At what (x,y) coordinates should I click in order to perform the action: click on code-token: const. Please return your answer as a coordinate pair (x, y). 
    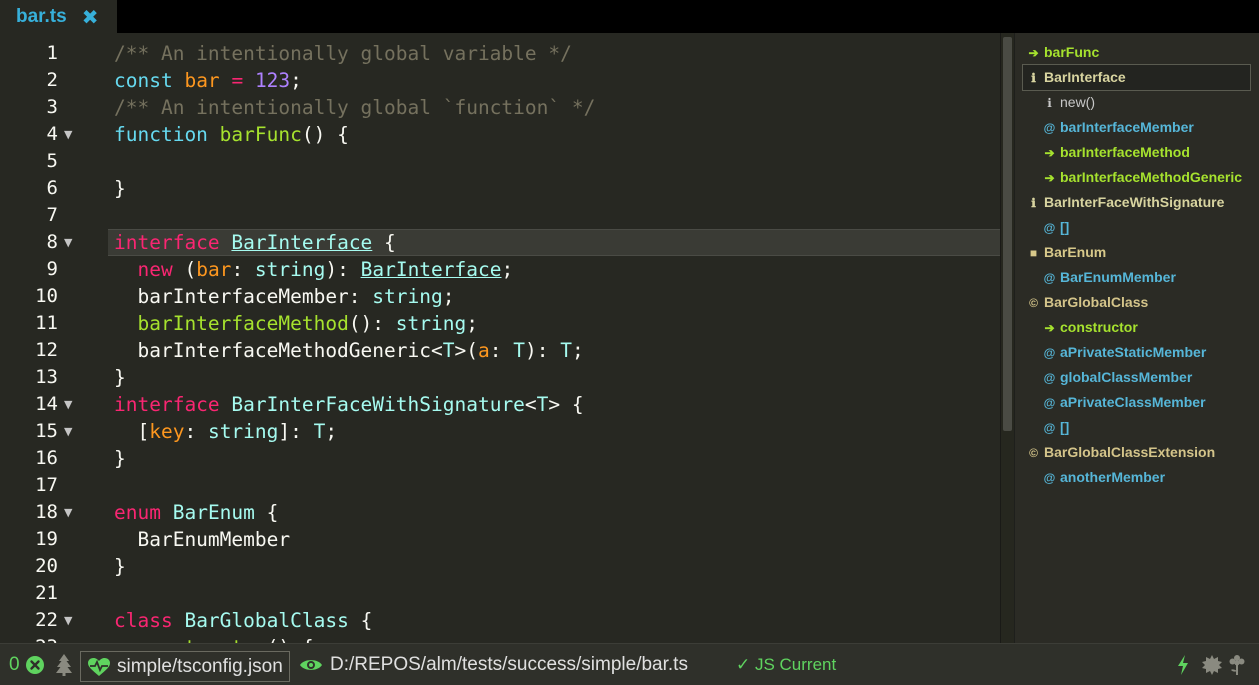
    Looking at the image, I should click on (143, 80).